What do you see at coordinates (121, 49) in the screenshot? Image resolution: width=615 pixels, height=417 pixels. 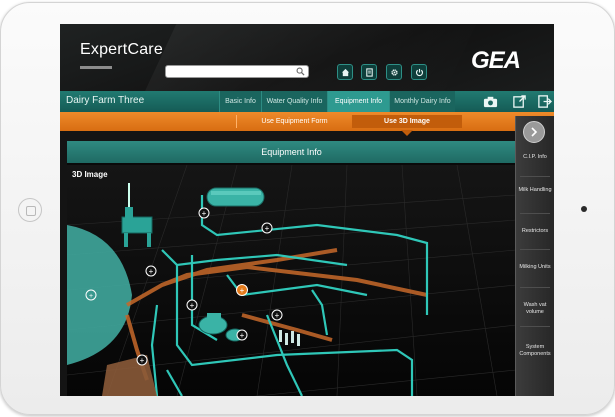 I see `app-title: ExpertCare` at bounding box center [121, 49].